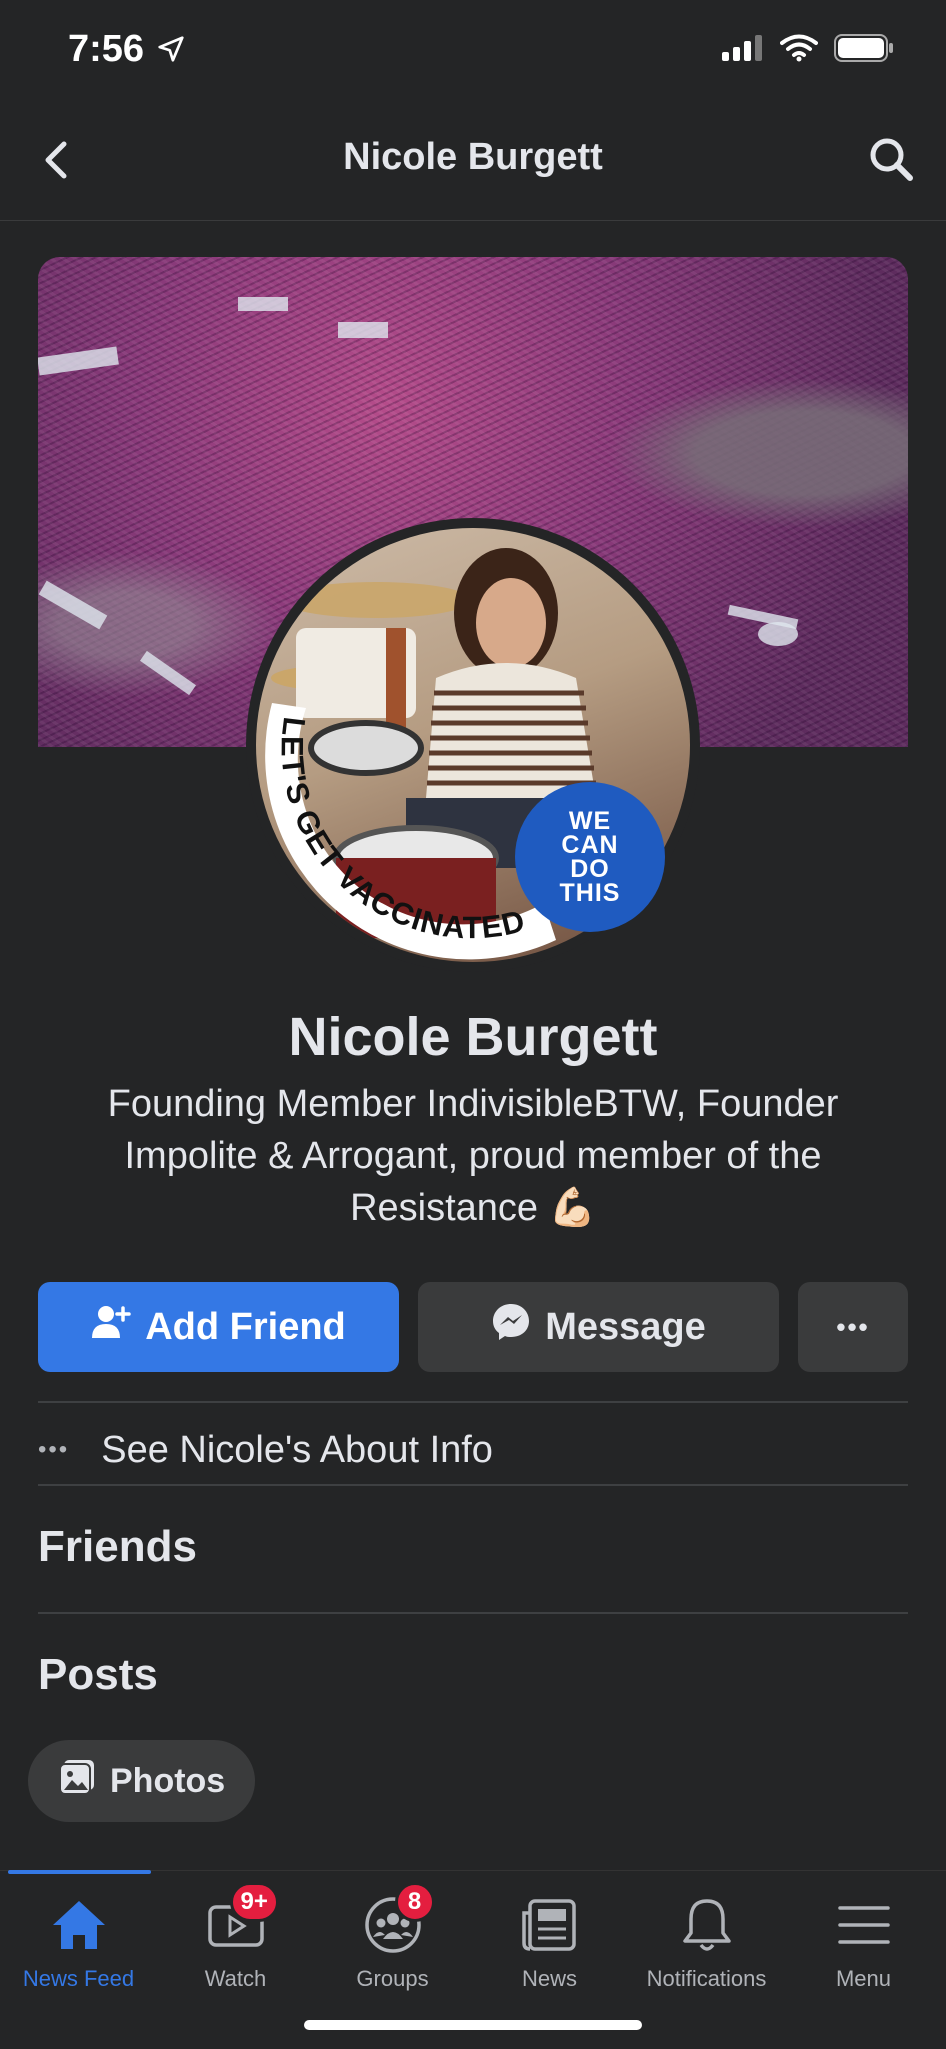 This screenshot has height=2049, width=946. I want to click on tab-notifications: Notifications, so click(706, 1941).